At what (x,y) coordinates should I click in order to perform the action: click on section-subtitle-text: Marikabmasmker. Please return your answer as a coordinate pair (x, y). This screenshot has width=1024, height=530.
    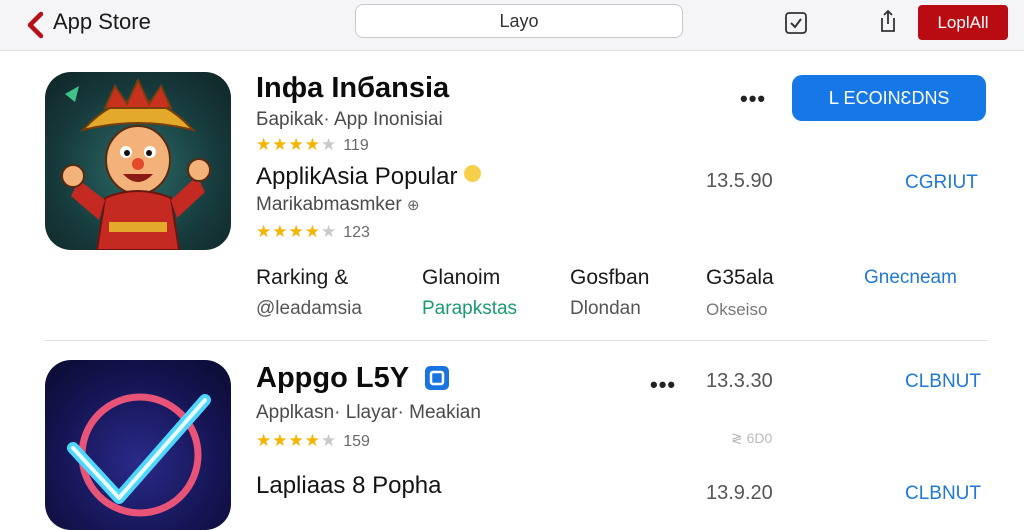
    Looking at the image, I should click on (329, 204).